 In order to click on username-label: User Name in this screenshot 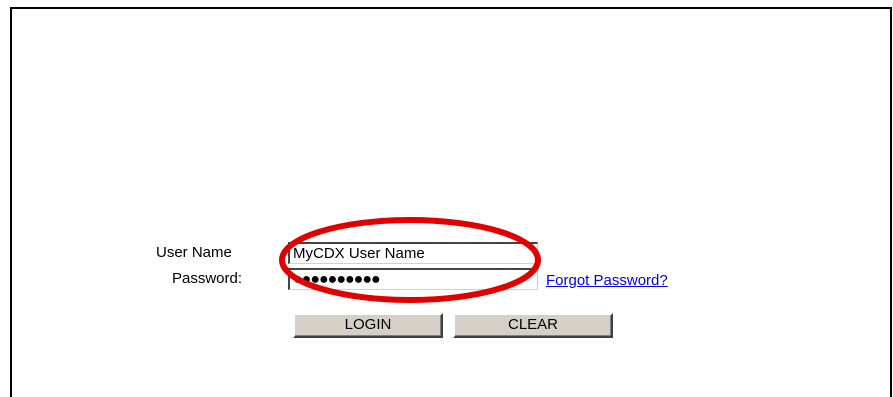, I will do `click(194, 252)`.